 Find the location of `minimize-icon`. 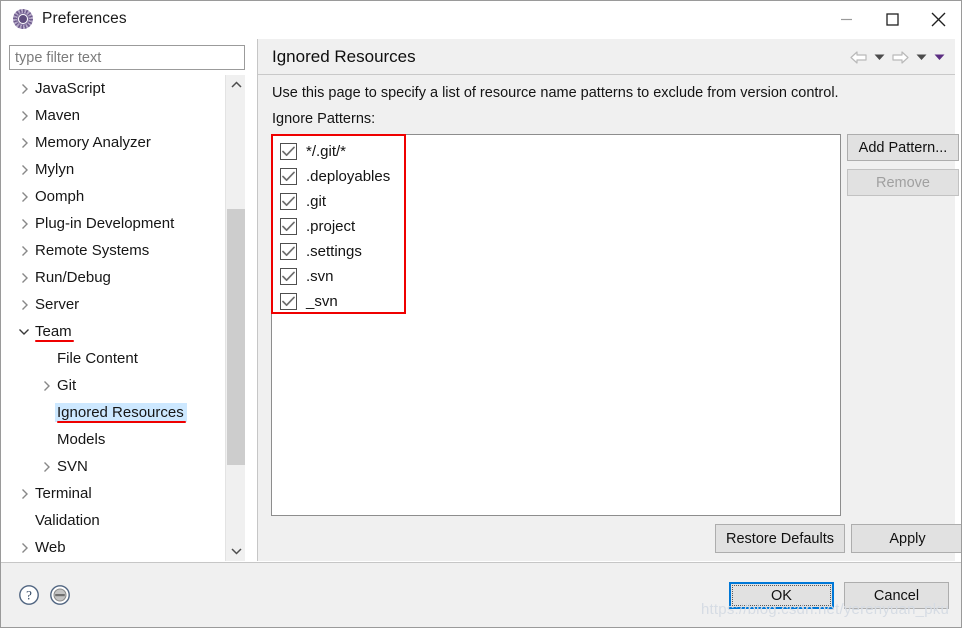

minimize-icon is located at coordinates (846, 19).